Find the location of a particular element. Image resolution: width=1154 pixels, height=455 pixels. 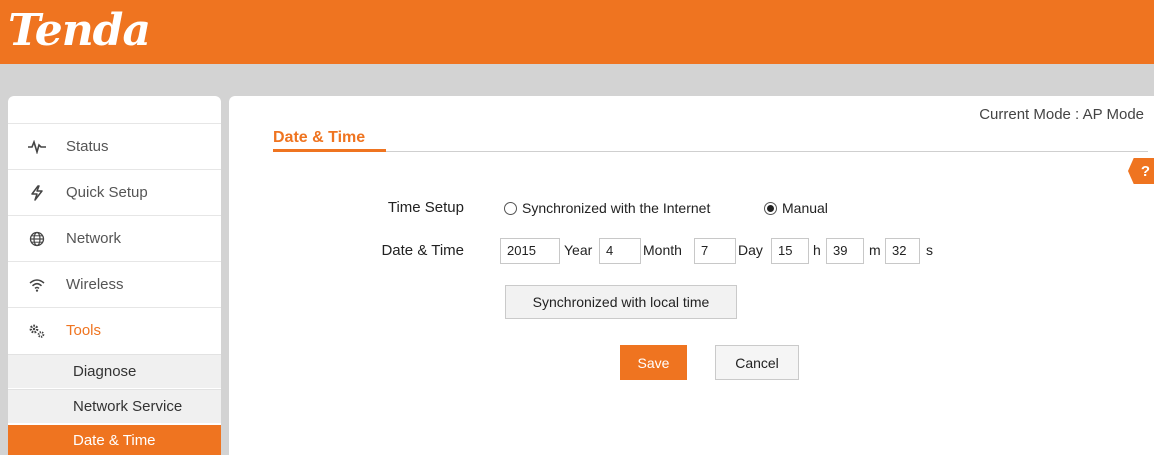

radio-manual: Manual is located at coordinates (796, 208).